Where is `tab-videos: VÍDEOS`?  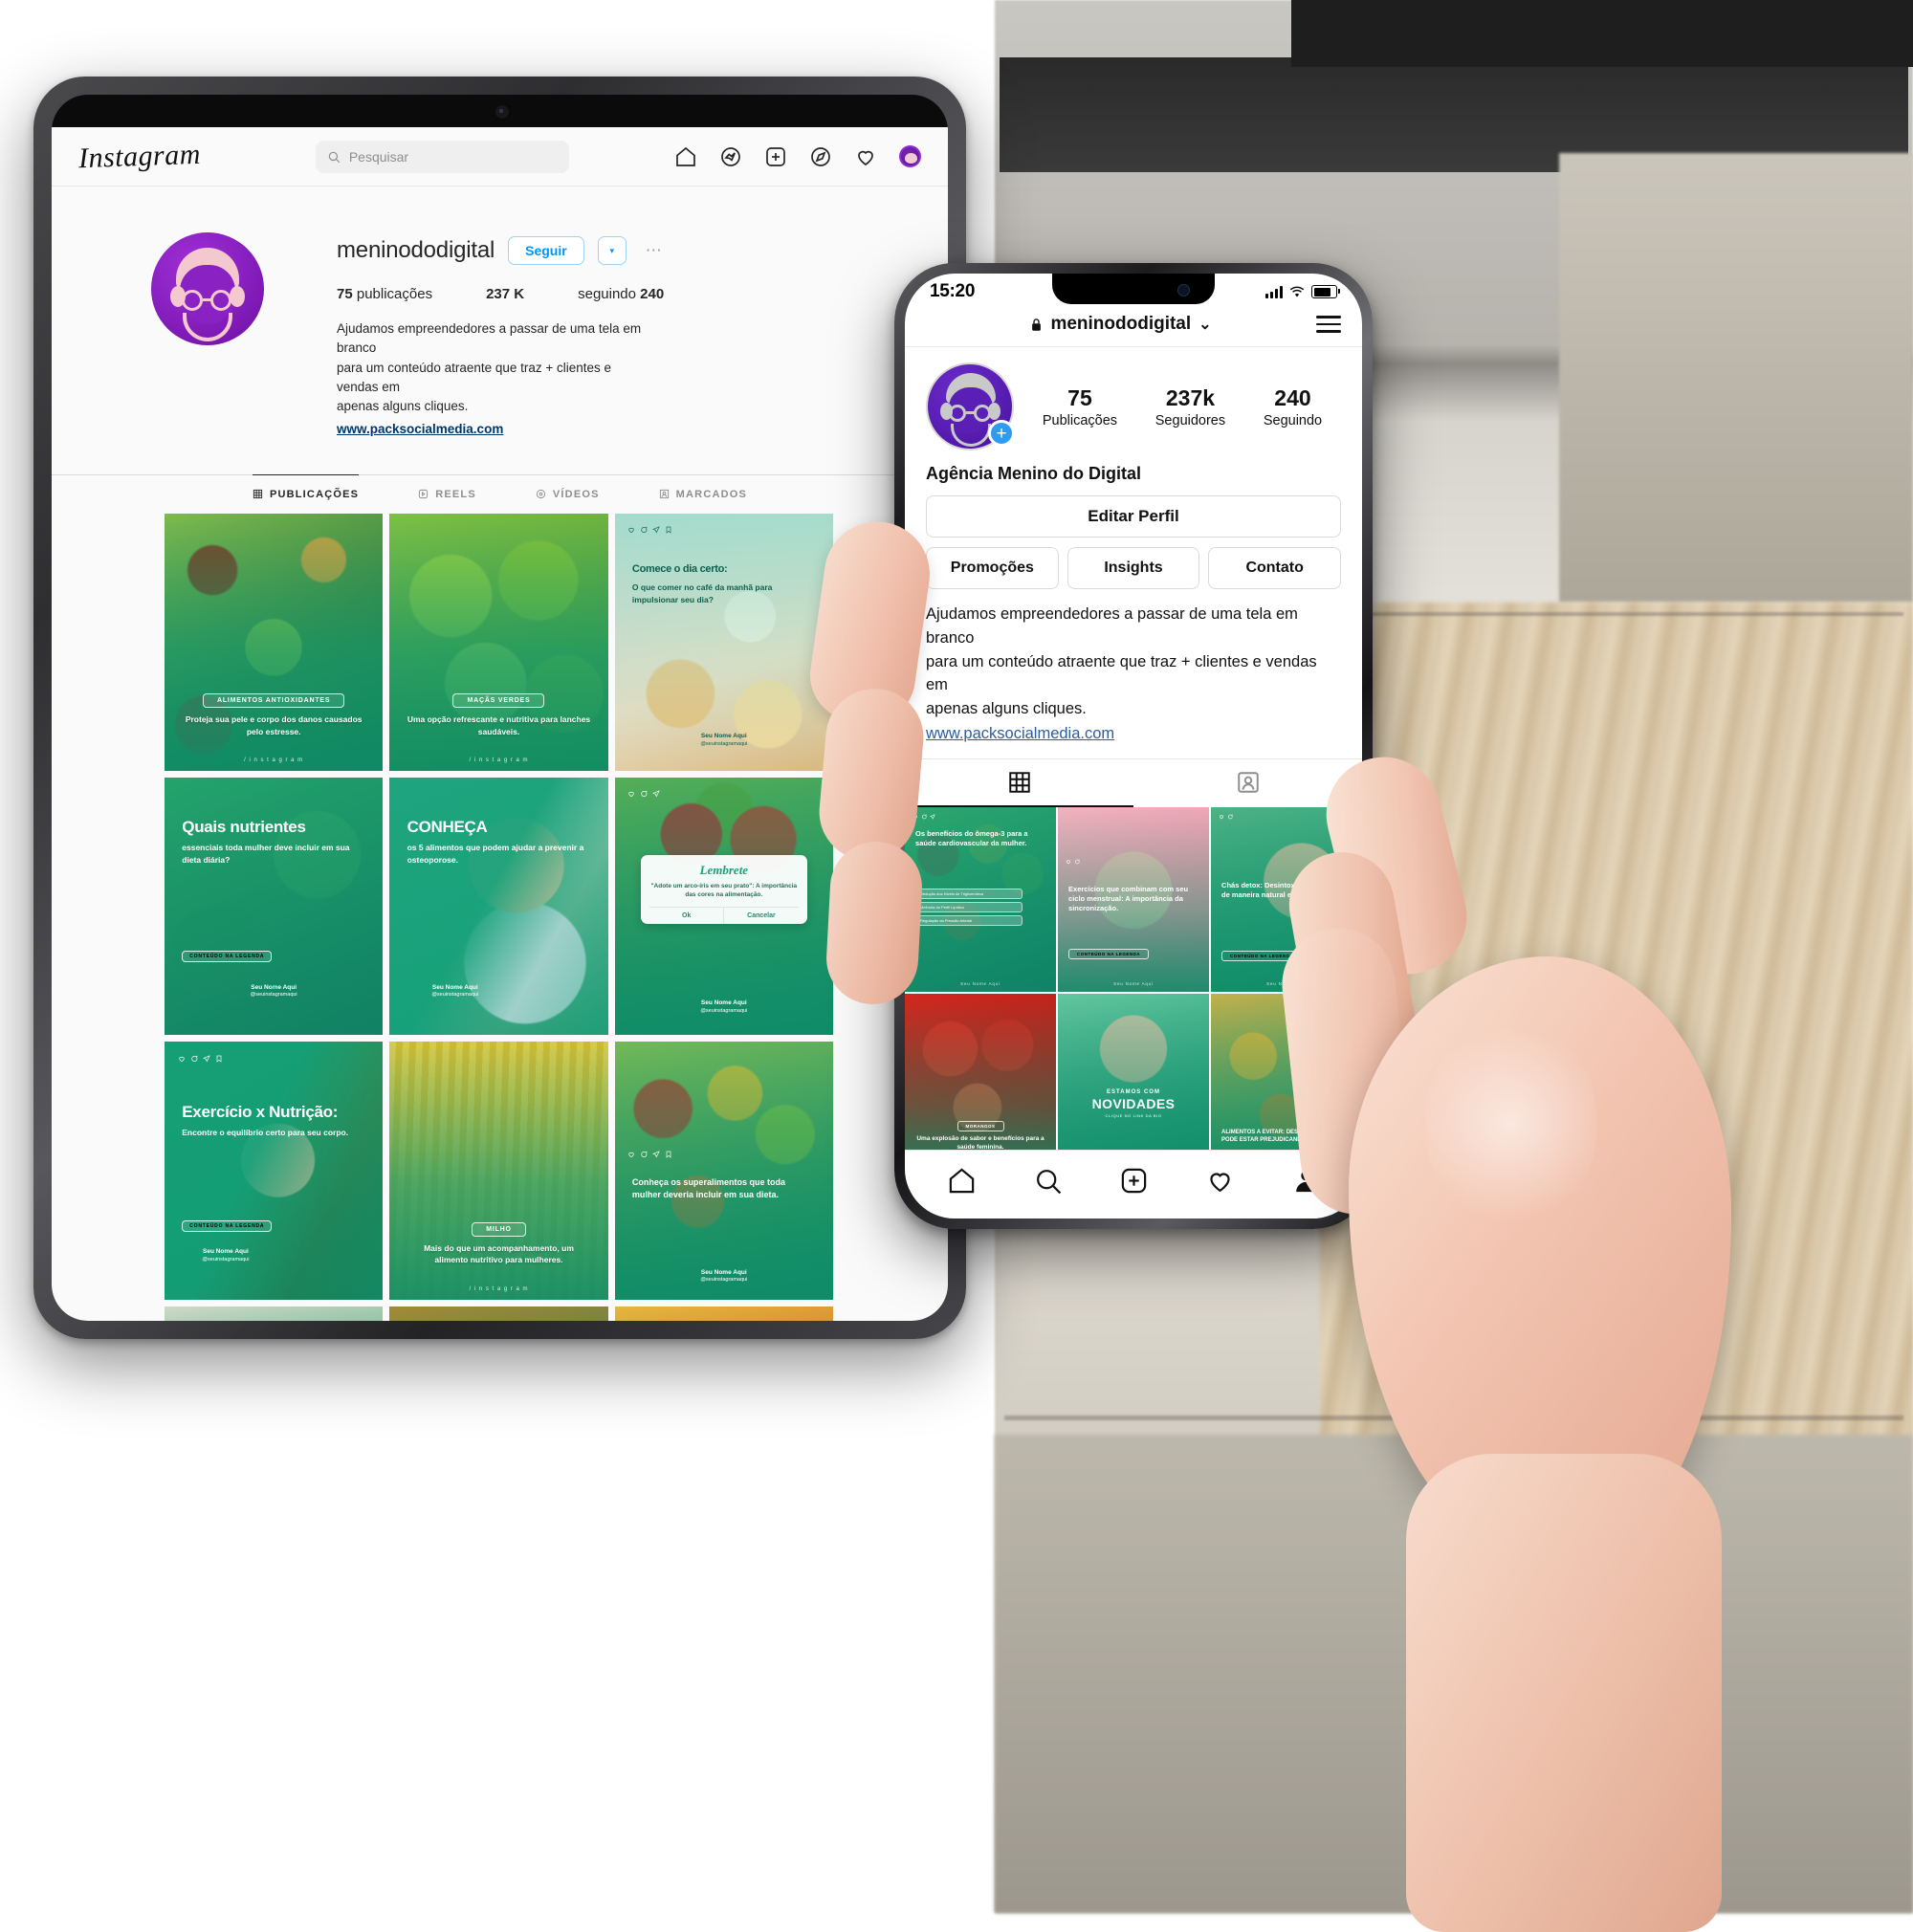 tab-videos: VÍDEOS is located at coordinates (568, 500).